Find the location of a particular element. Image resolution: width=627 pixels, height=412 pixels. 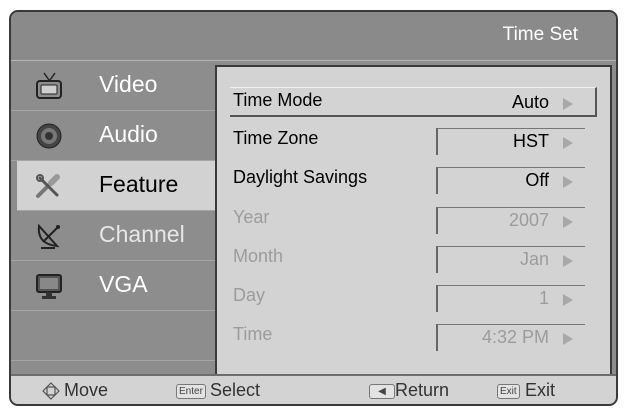

sidebar-item-vga: VGA is located at coordinates (113, 286).